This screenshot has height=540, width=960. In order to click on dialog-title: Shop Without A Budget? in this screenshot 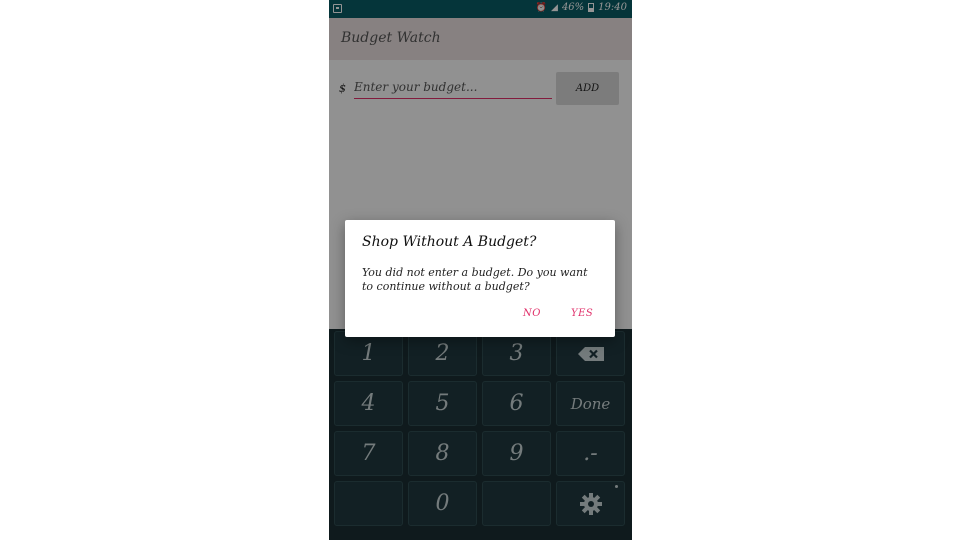, I will do `click(449, 242)`.